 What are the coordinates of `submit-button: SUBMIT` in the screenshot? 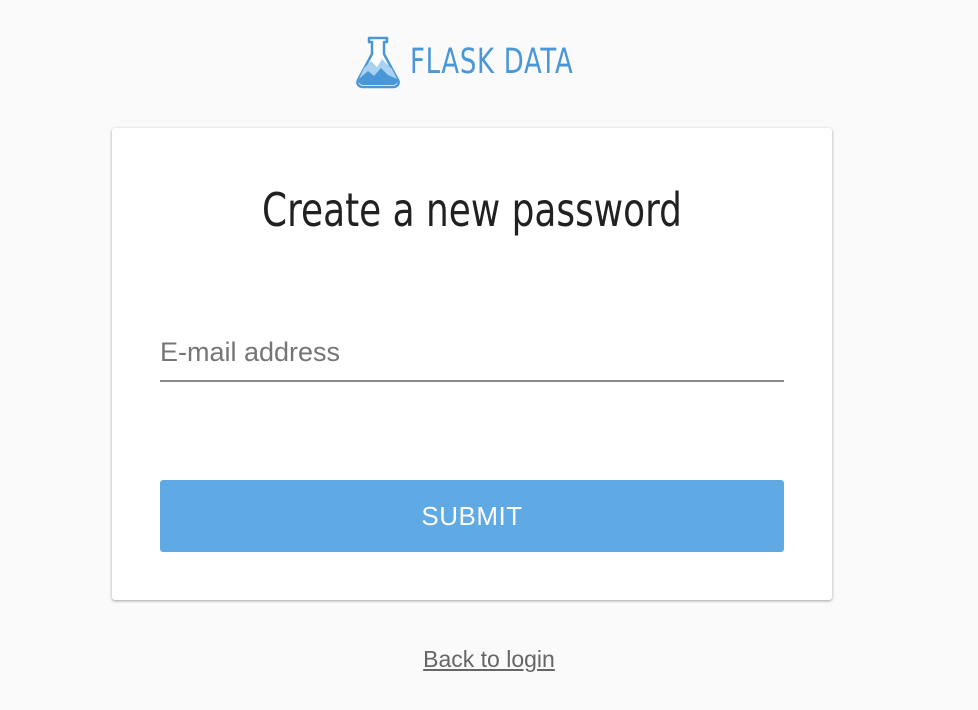 It's located at (472, 516).